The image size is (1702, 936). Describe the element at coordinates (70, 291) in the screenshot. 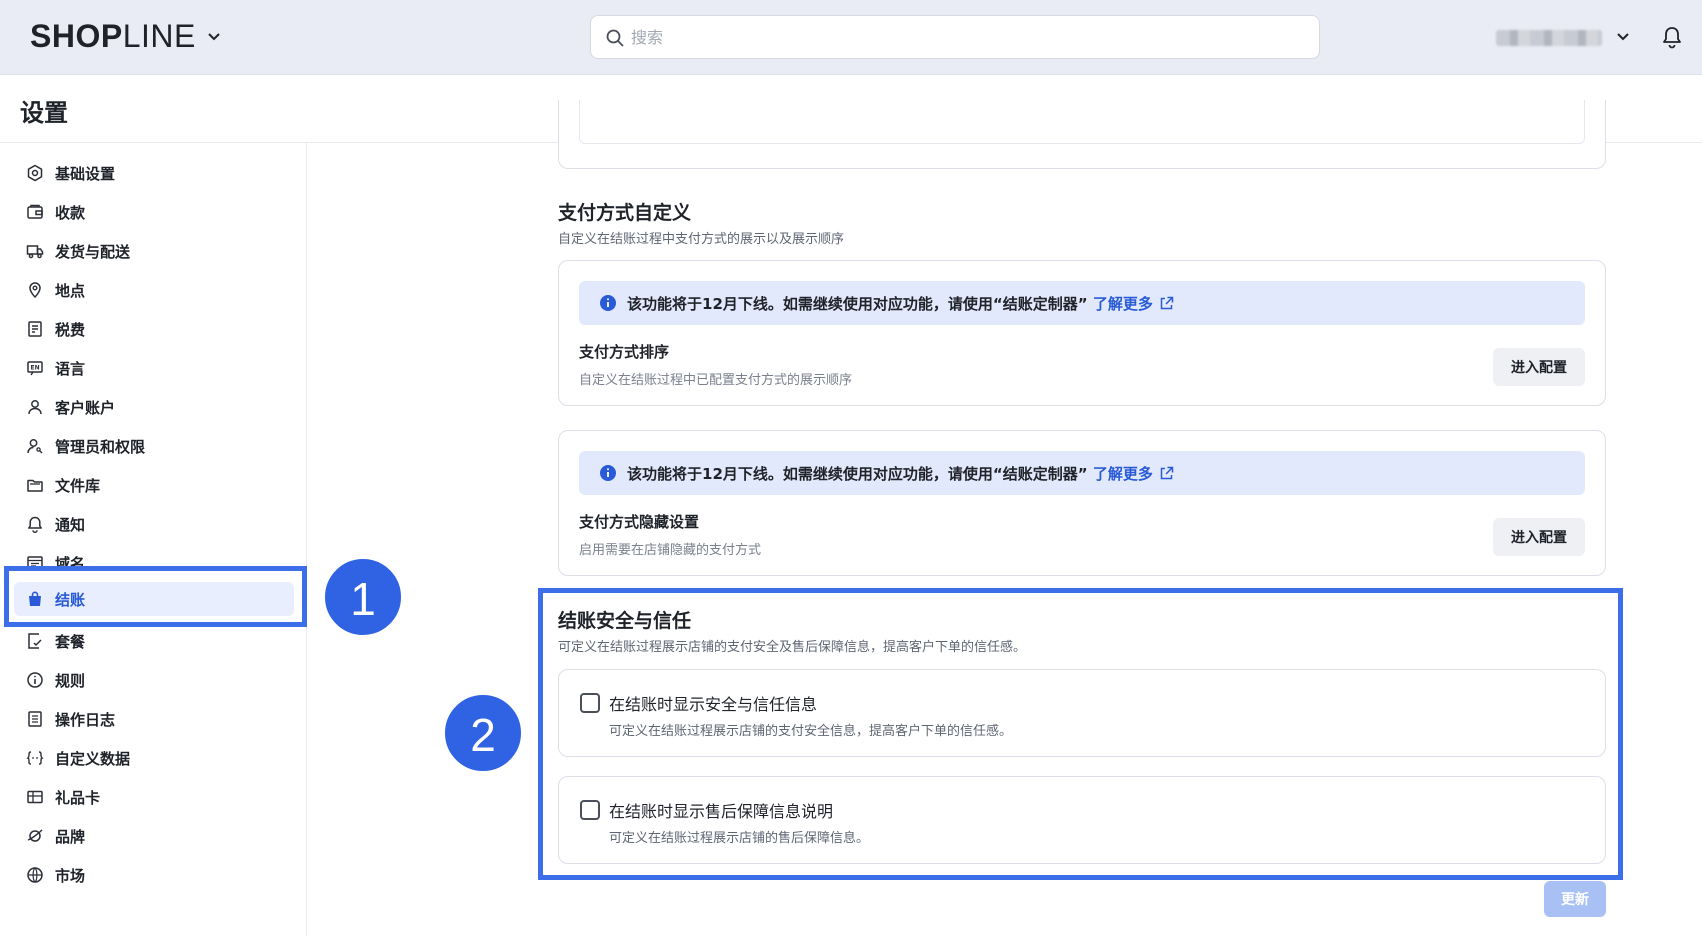

I see `sidebar-item-label: 地点` at that location.